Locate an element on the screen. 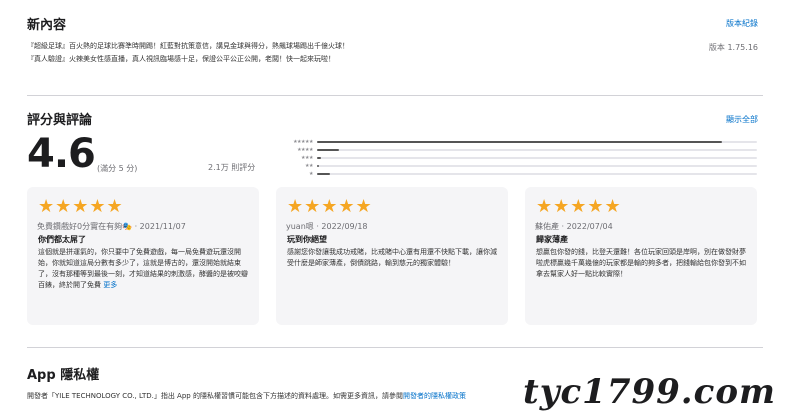 The height and width of the screenshot is (418, 800). histogram-row: ★★ is located at coordinates (517, 166).